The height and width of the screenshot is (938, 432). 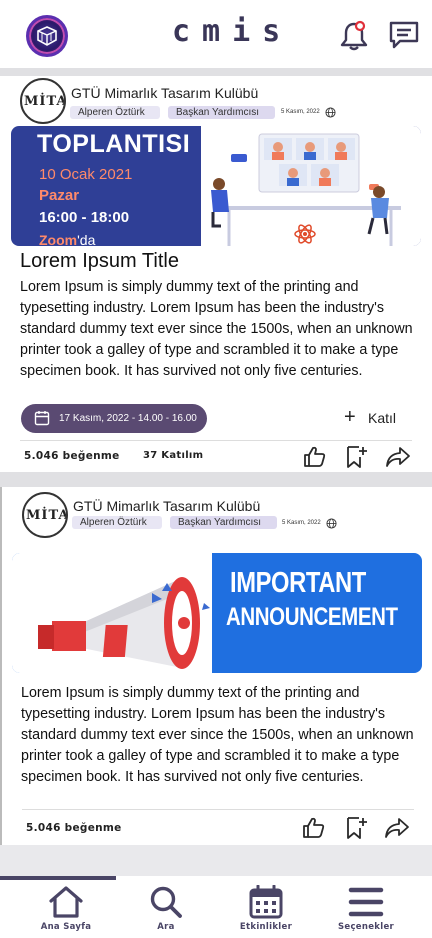 I want to click on join-label: Katıl, so click(x=382, y=418).